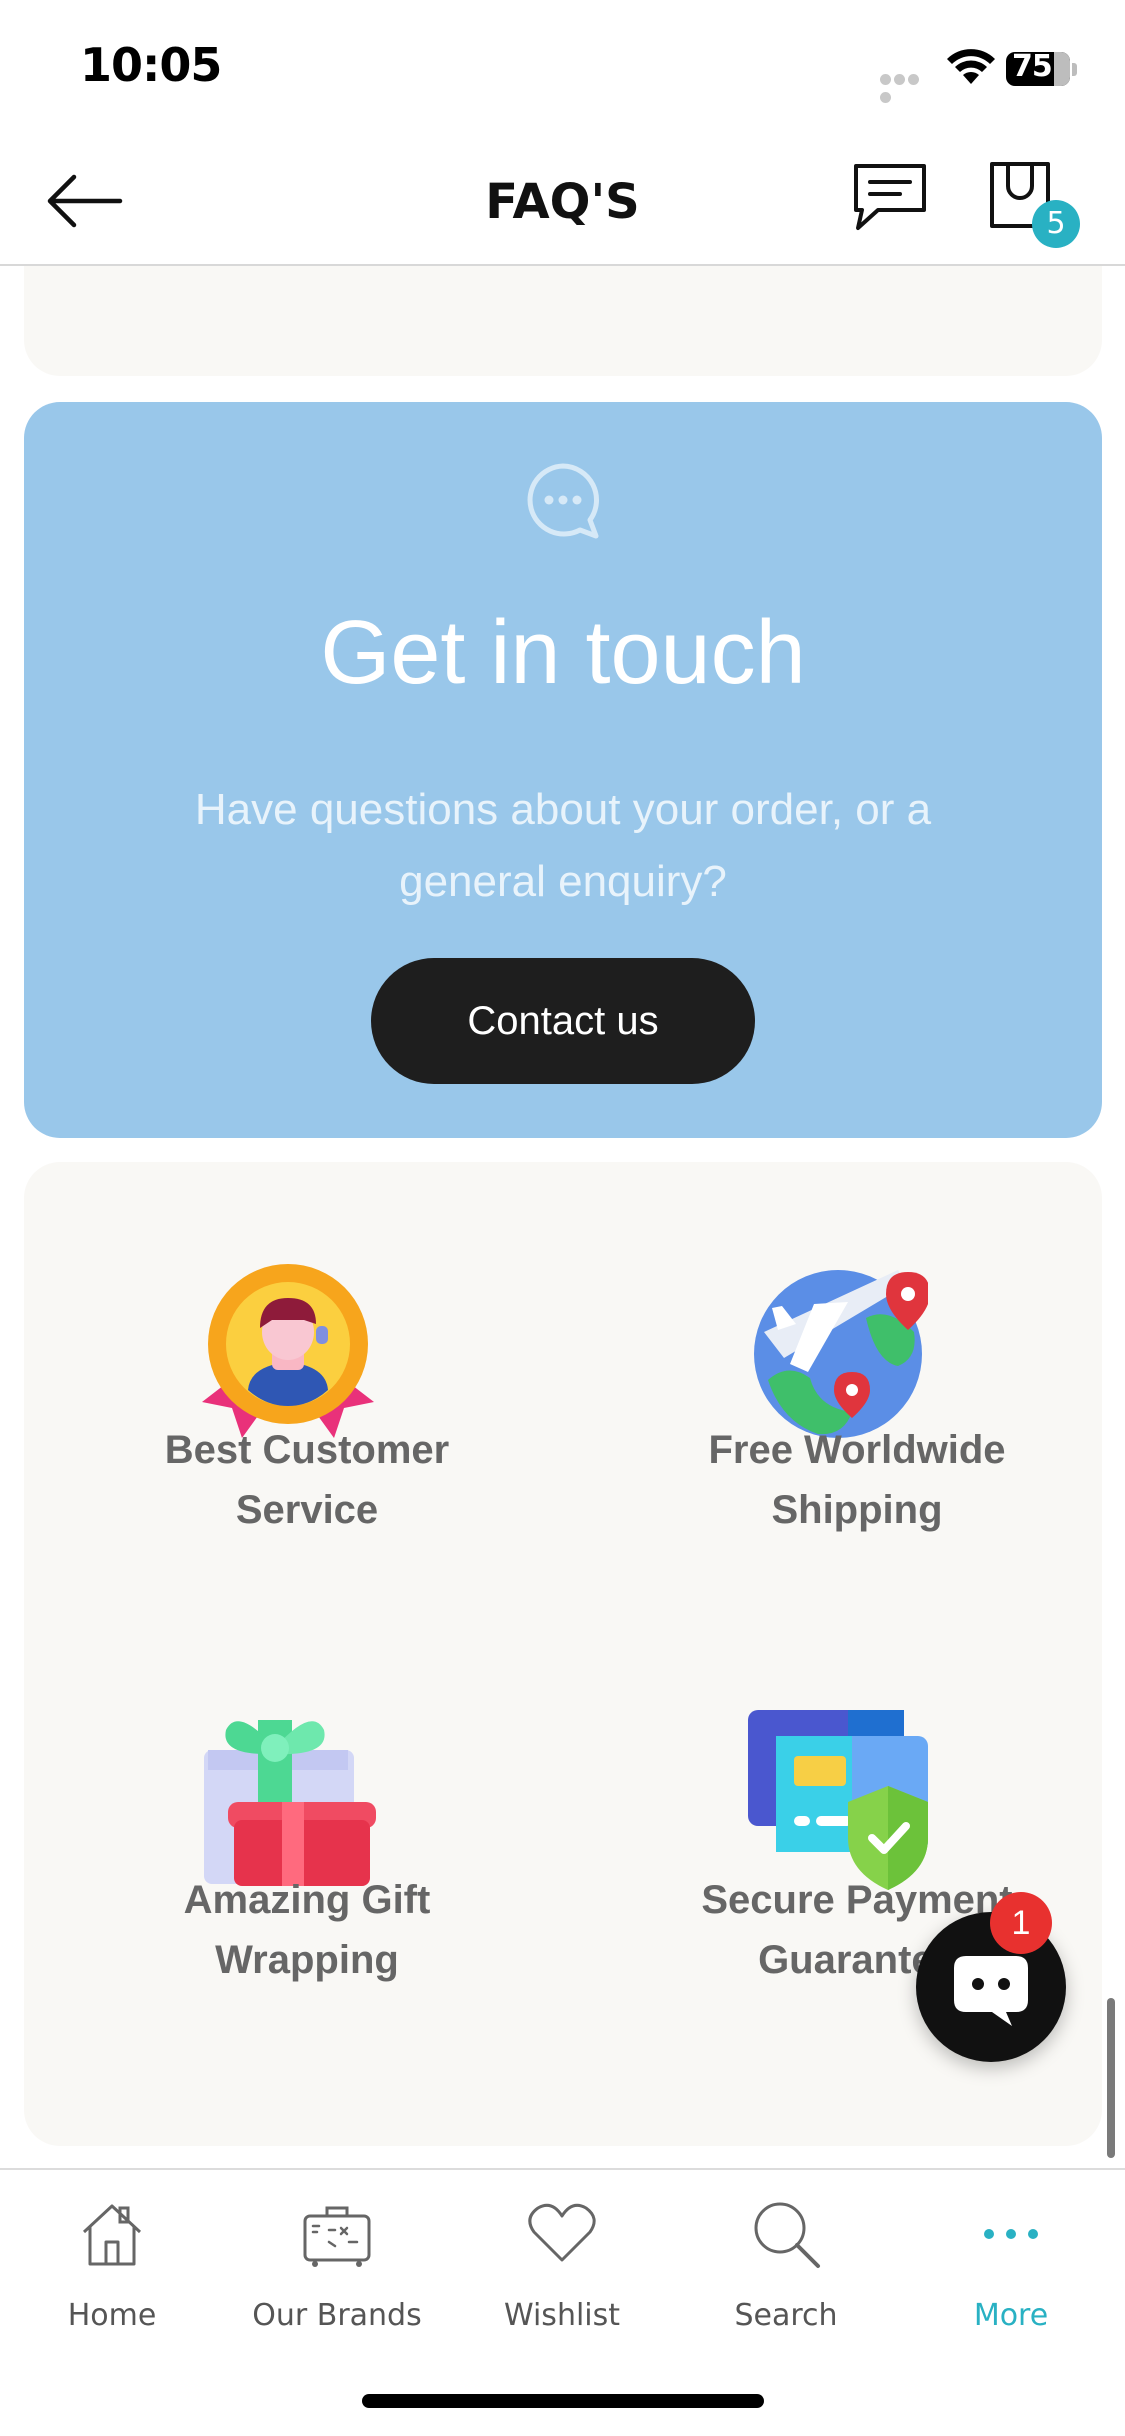 This screenshot has width=1125, height=2436. What do you see at coordinates (1111, 2078) in the screenshot?
I see `scrollbar` at bounding box center [1111, 2078].